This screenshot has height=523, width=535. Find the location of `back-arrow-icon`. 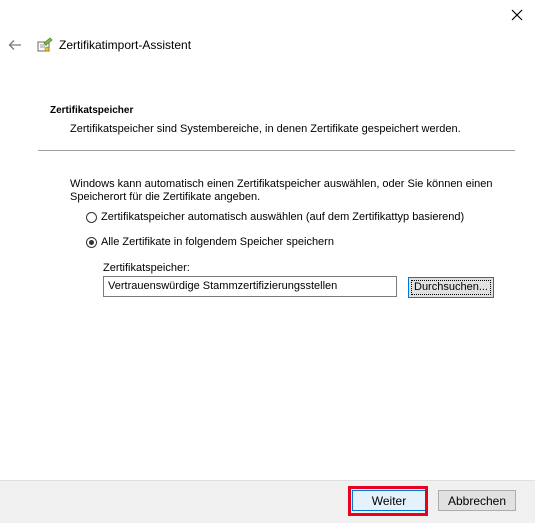

back-arrow-icon is located at coordinates (14, 45).